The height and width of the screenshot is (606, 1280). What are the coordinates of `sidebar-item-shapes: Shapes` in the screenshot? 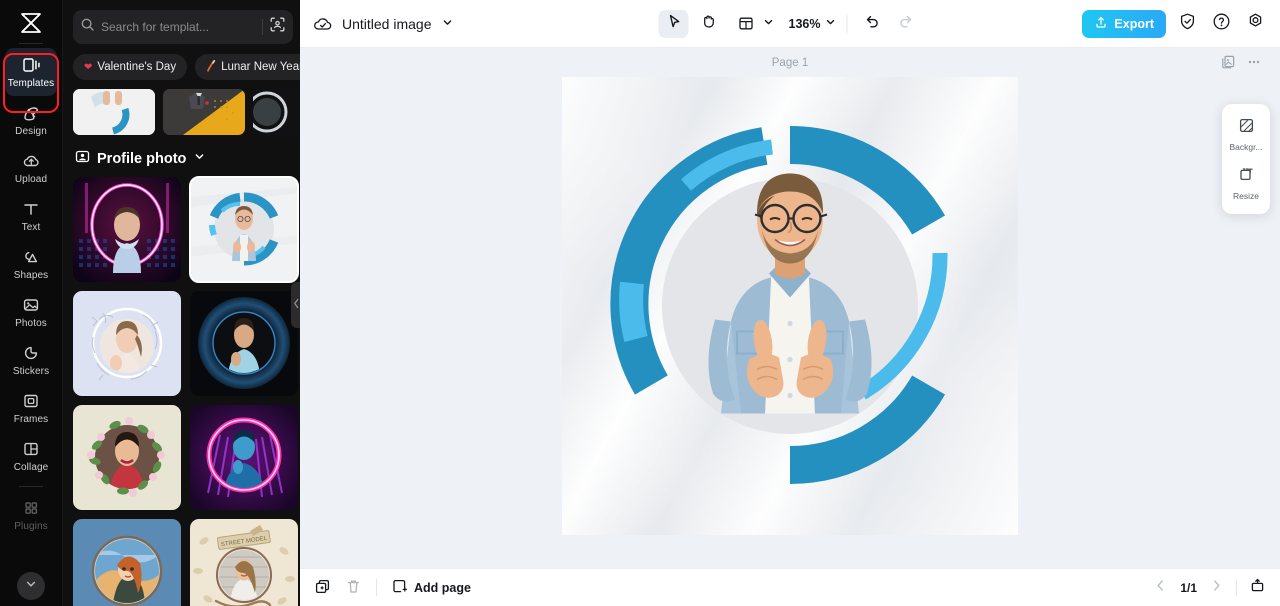 It's located at (31, 264).